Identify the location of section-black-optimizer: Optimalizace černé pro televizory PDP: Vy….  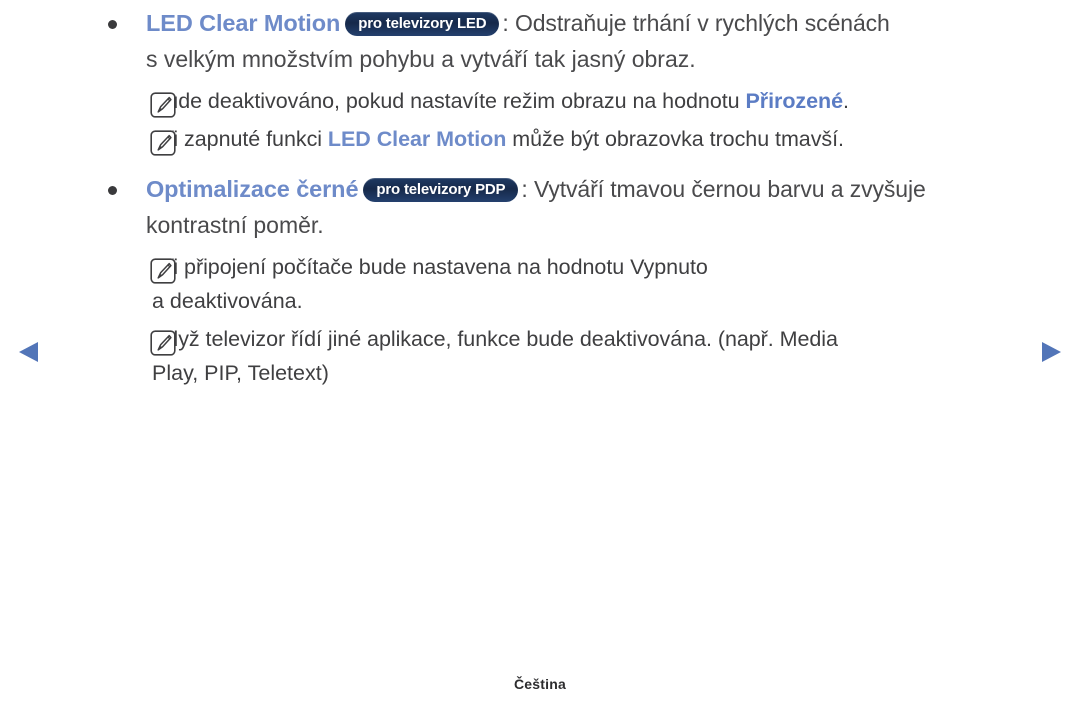
(565, 189).